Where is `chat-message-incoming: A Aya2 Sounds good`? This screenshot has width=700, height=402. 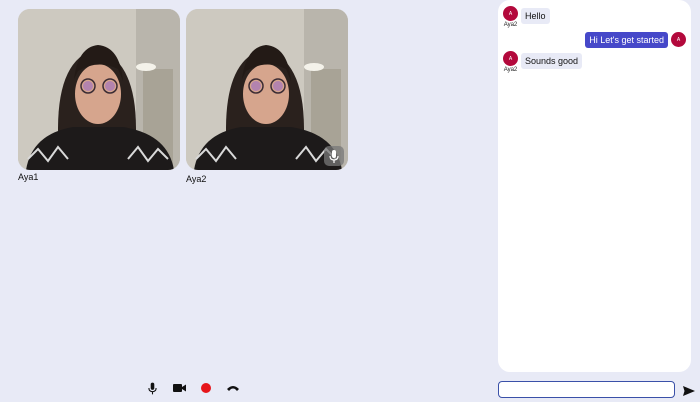 chat-message-incoming: A Aya2 Sounds good is located at coordinates (543, 62).